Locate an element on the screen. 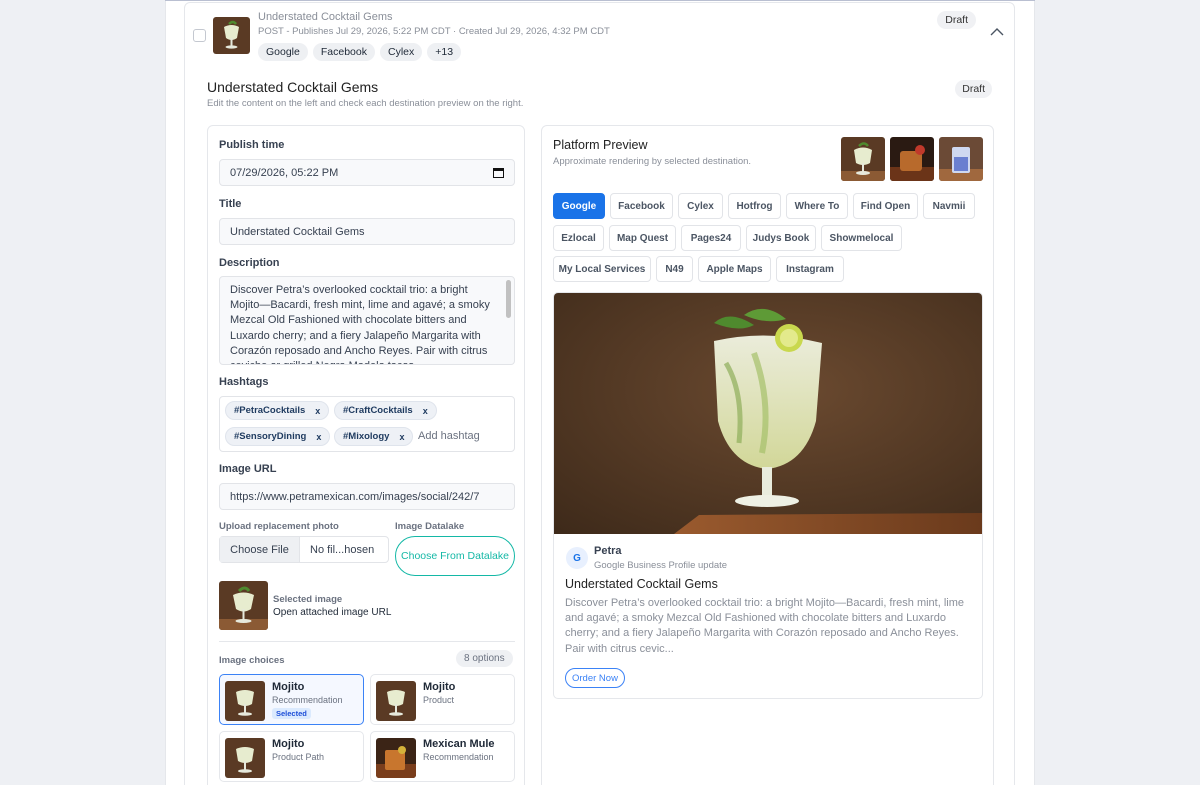  more-destinations-tag: +13 is located at coordinates (444, 52).